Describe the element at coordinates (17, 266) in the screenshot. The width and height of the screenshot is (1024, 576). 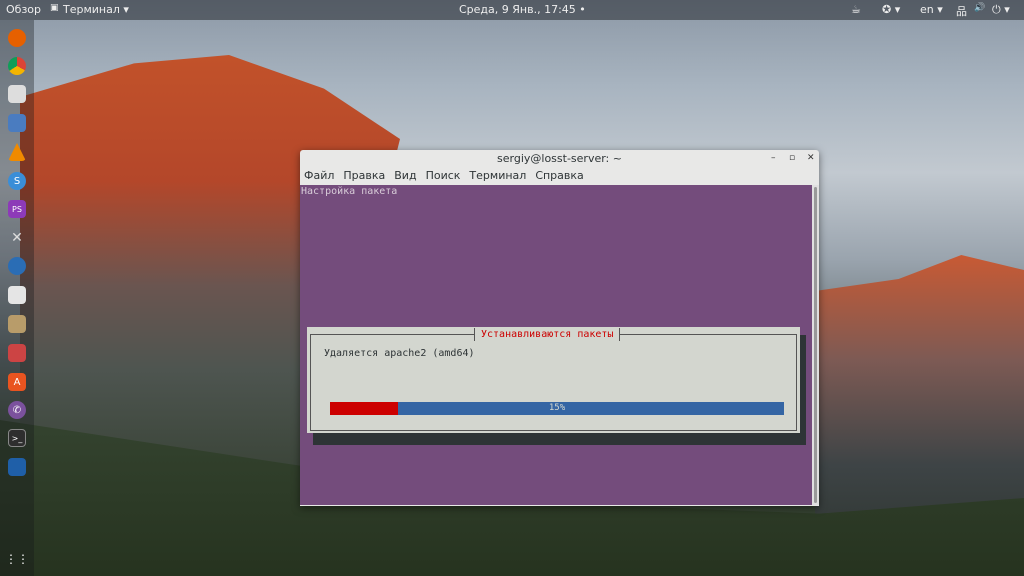
I see `thunderbird-icon` at that location.